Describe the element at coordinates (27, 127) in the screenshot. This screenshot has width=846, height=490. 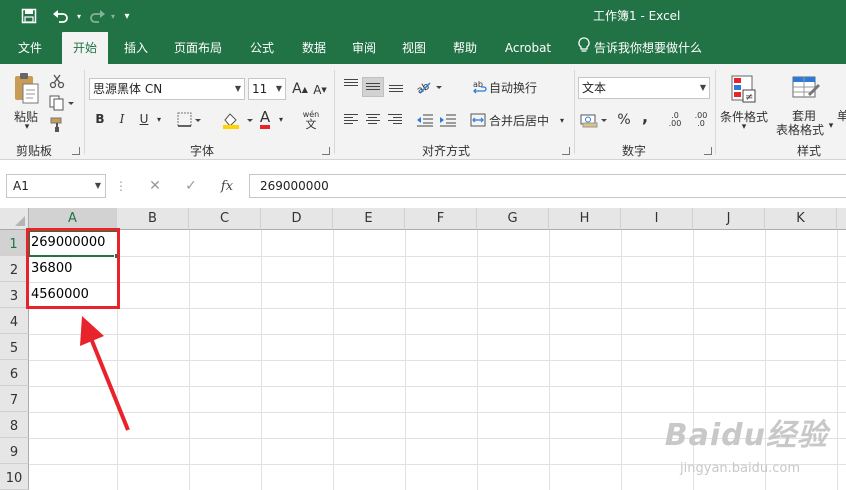
I see `paste-dropdown-icon: ▾` at that location.